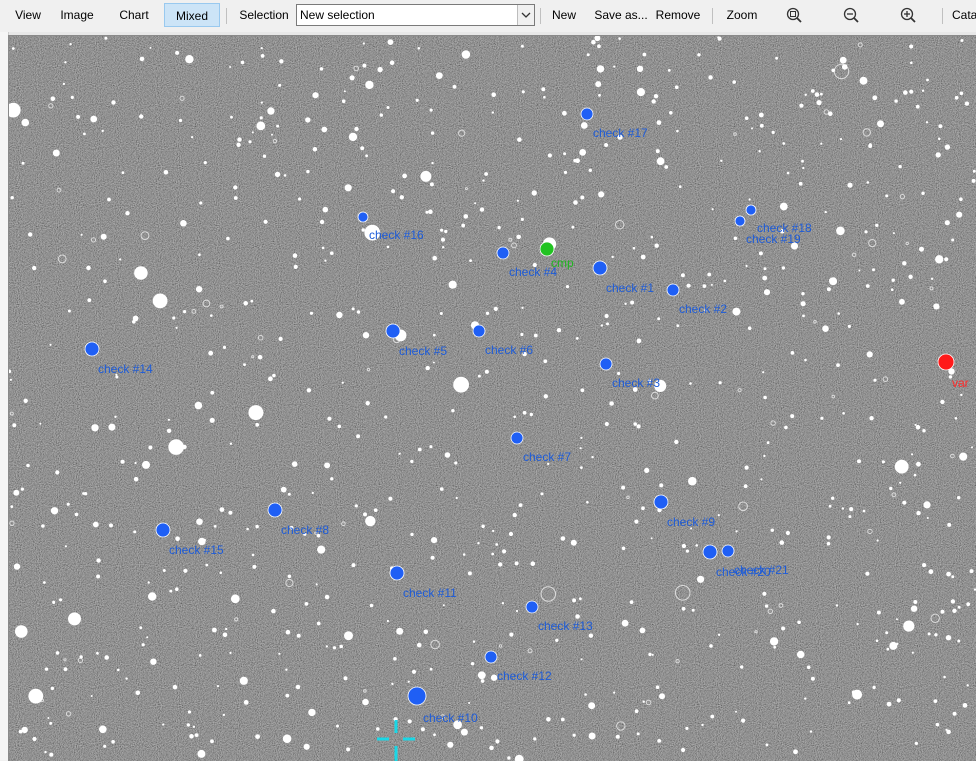 This screenshot has height=761, width=976. What do you see at coordinates (712, 16) in the screenshot?
I see `toolbar-separator` at bounding box center [712, 16].